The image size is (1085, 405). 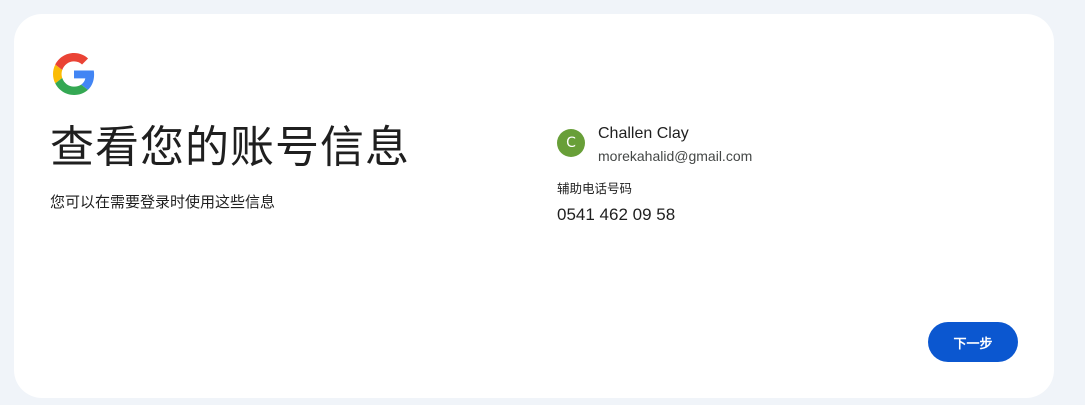 I want to click on recovery-phone-label: 辅助电话号码, so click(x=595, y=188).